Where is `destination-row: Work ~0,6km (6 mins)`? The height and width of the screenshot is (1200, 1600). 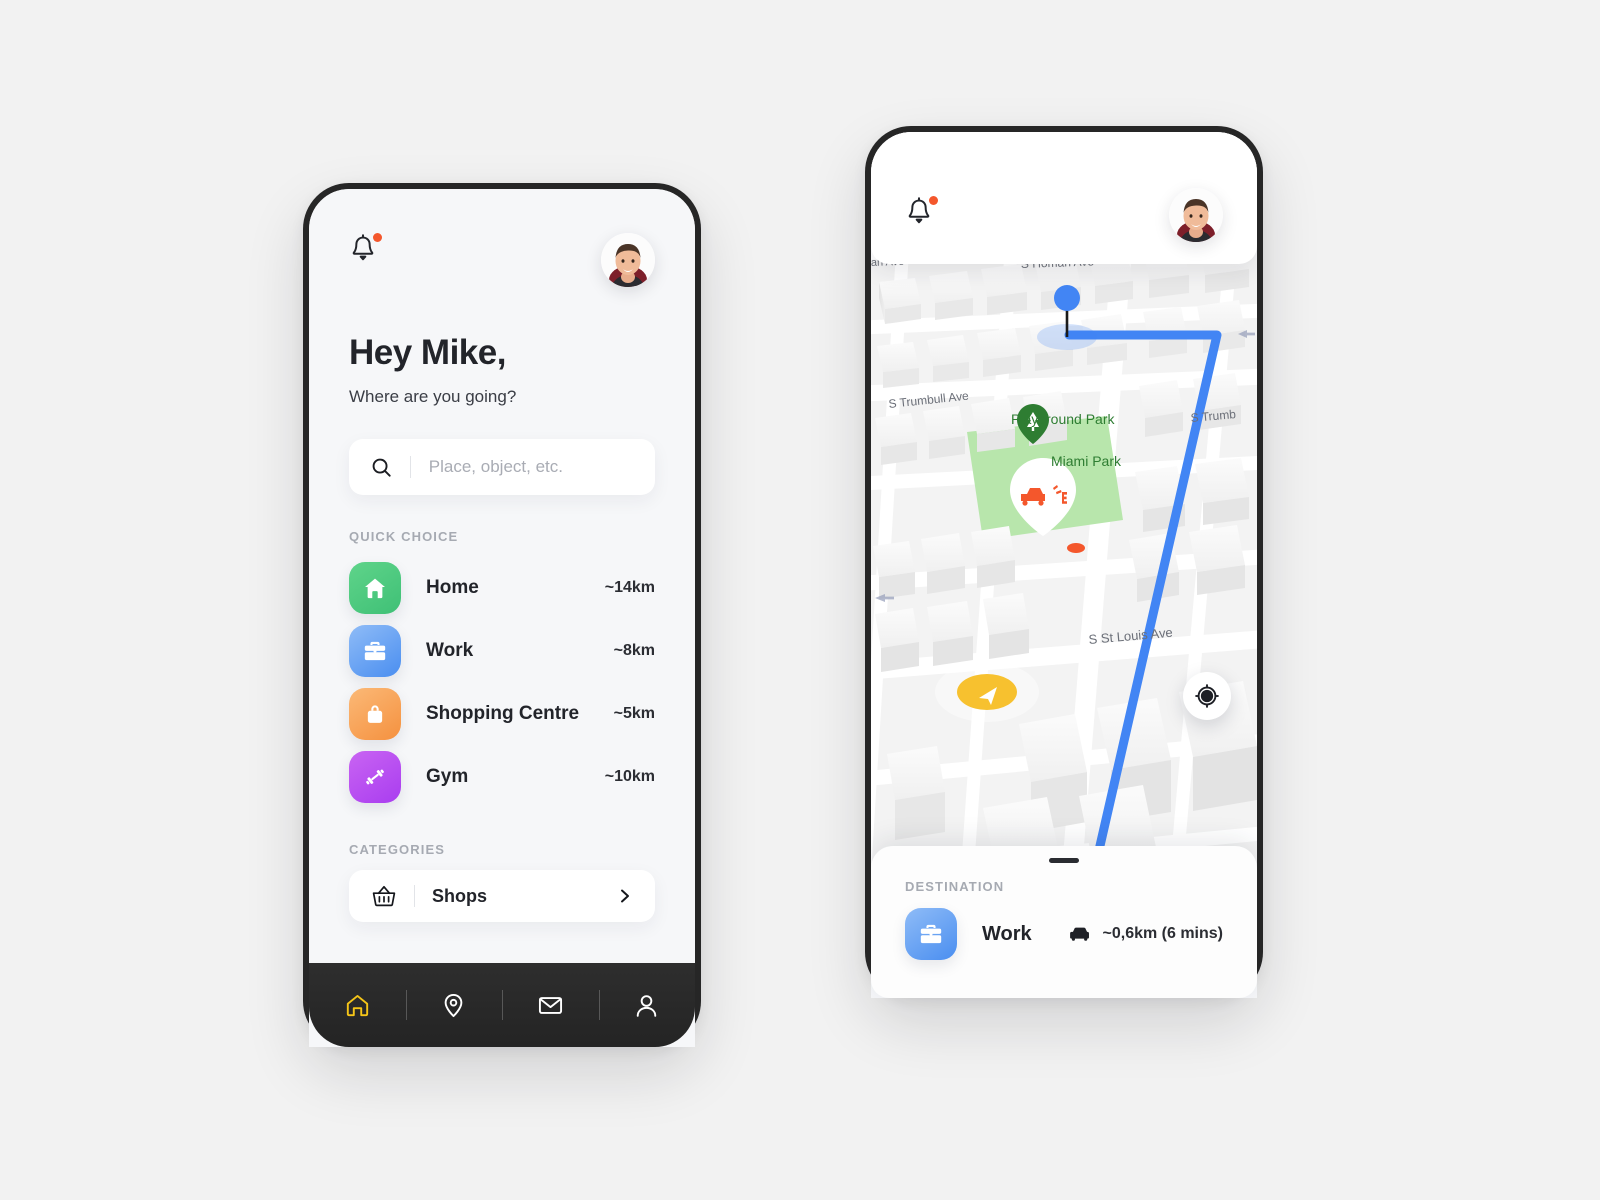 destination-row: Work ~0,6km (6 mins) is located at coordinates (1064, 934).